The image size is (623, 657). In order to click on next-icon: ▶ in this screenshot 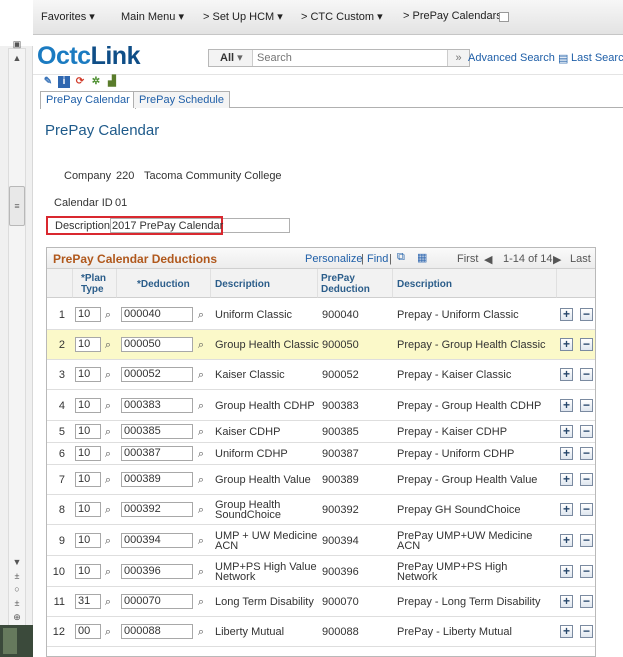, I will do `click(557, 259)`.